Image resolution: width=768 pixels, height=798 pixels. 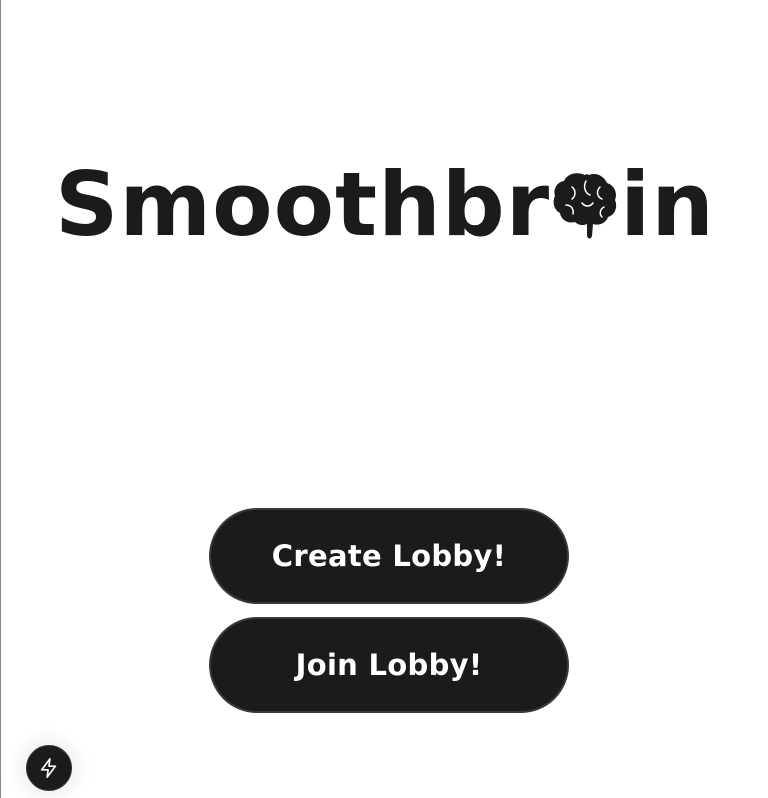 What do you see at coordinates (585, 206) in the screenshot?
I see `brain-icon` at bounding box center [585, 206].